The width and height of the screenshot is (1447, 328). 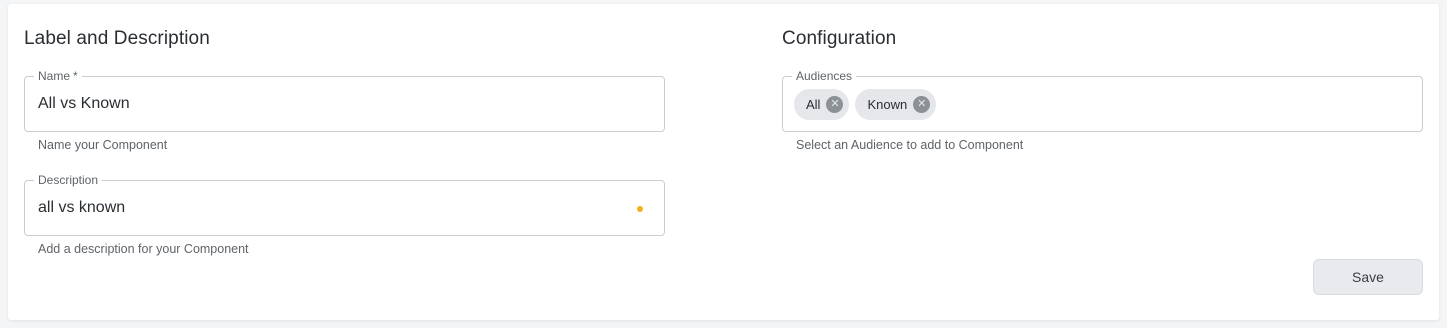 I want to click on chip-label: All, so click(x=813, y=104).